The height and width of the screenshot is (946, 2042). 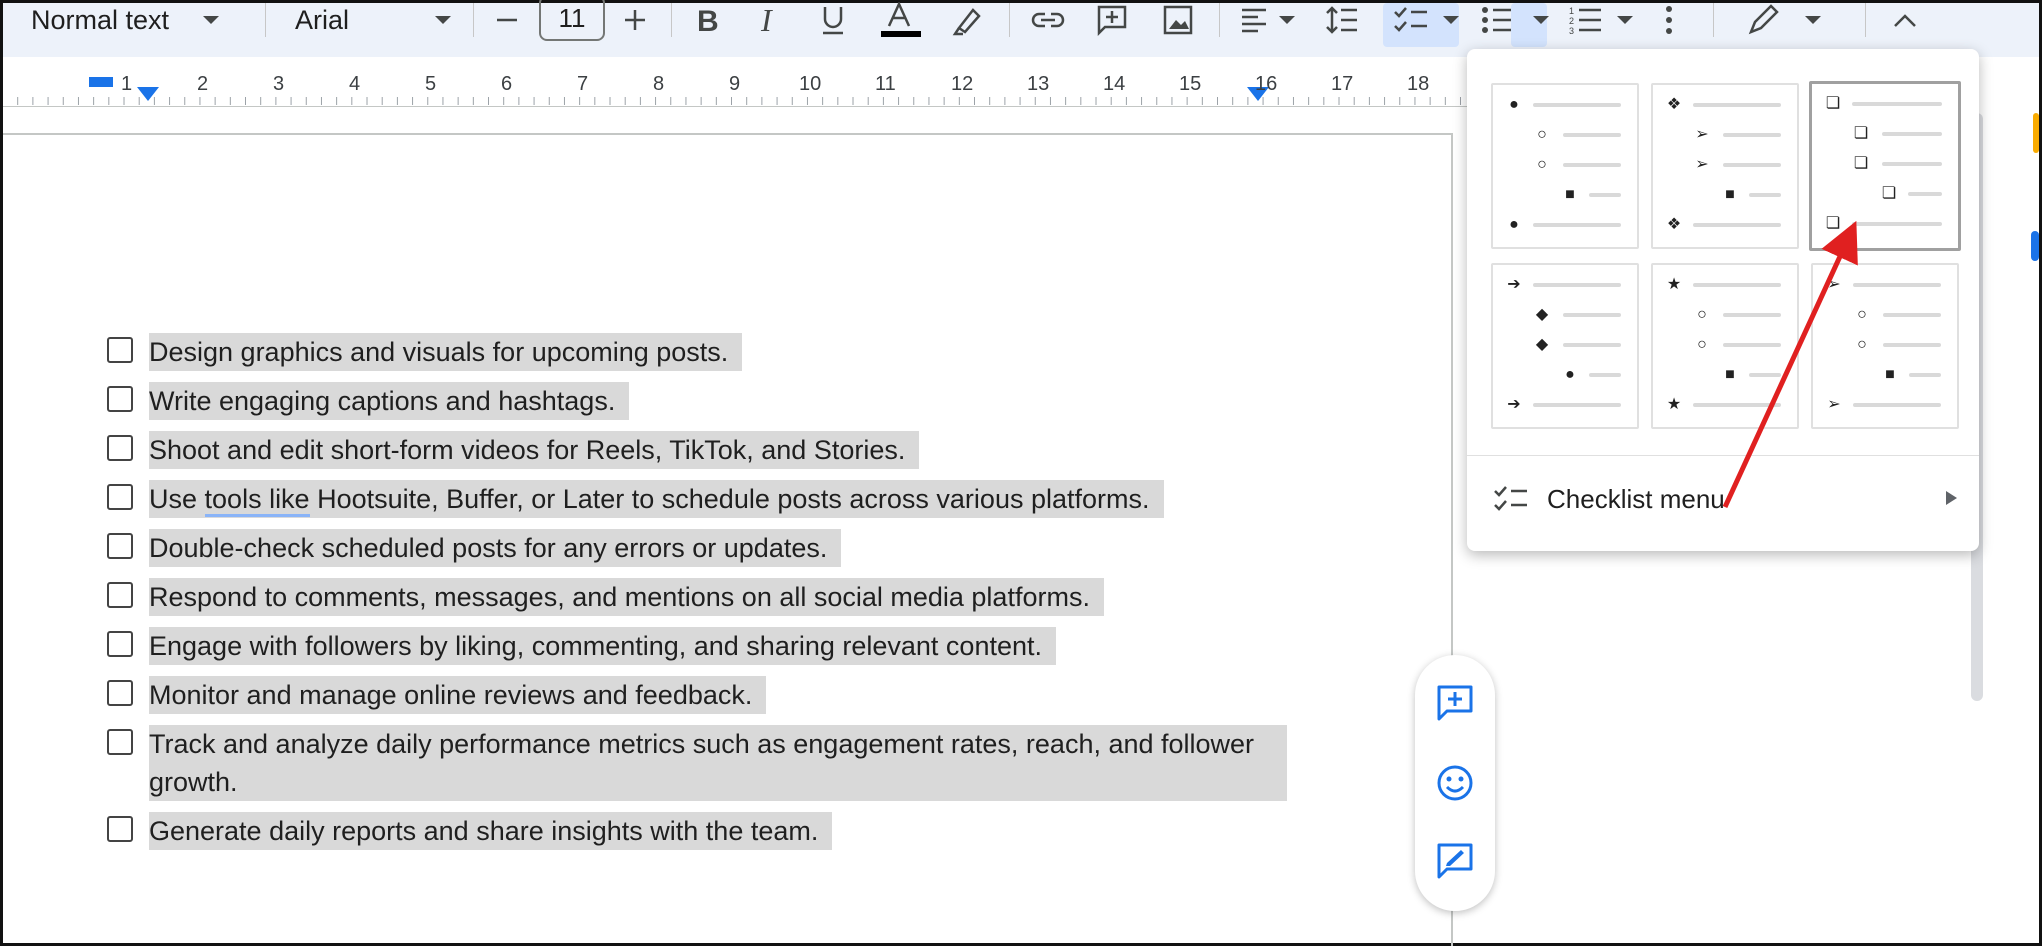 I want to click on ruler-number: 8, so click(x=659, y=84).